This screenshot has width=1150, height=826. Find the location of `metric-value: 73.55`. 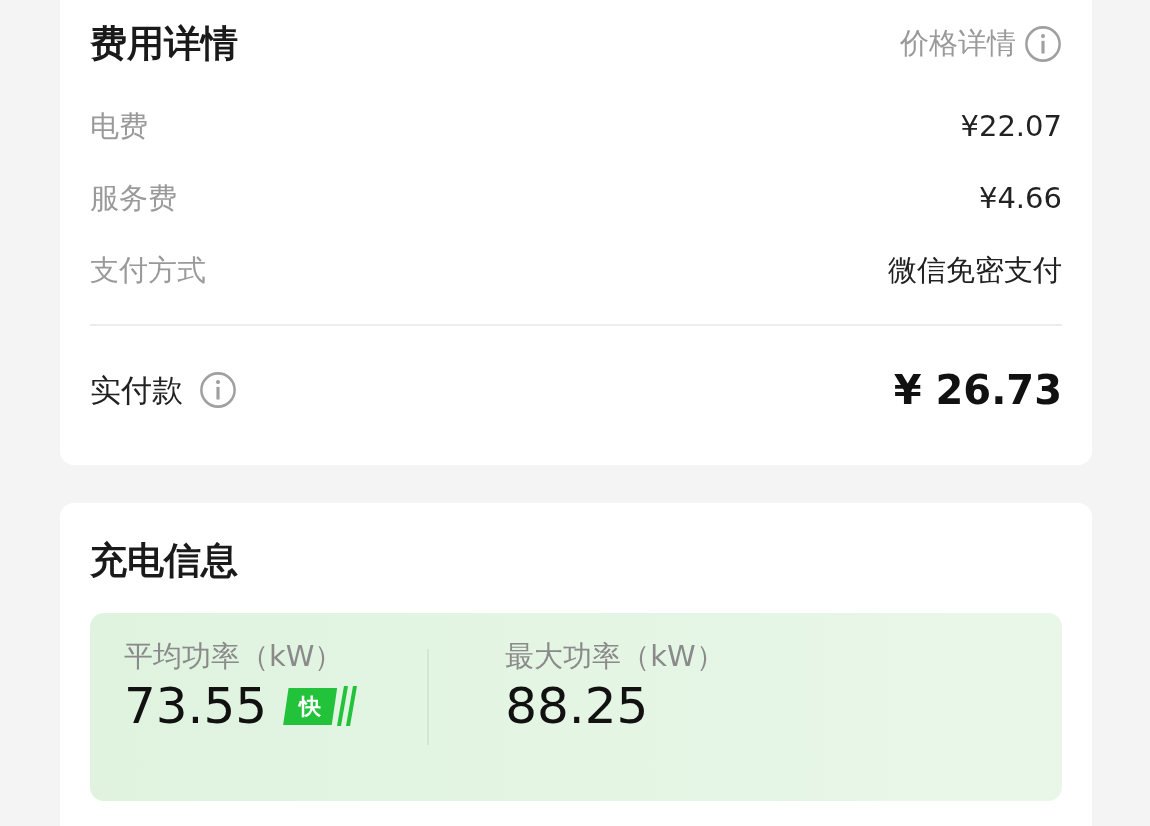

metric-value: 73.55 is located at coordinates (196, 706).